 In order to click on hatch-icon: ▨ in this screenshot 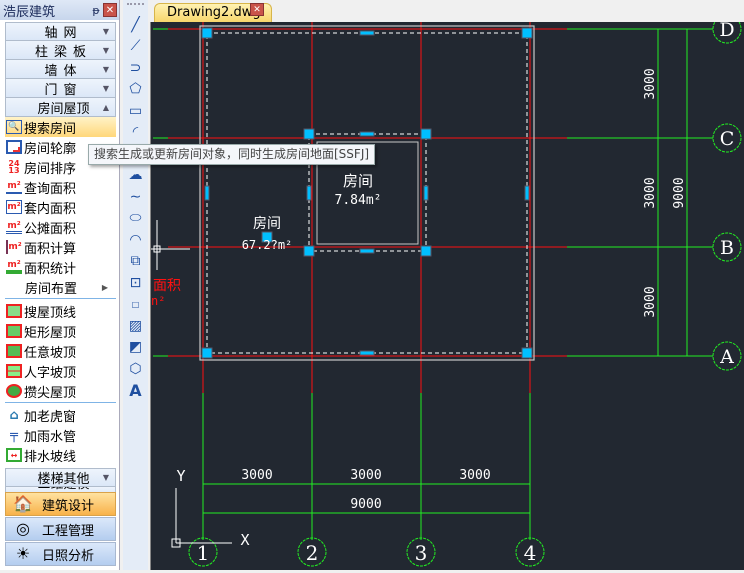, I will do `click(135, 326)`.